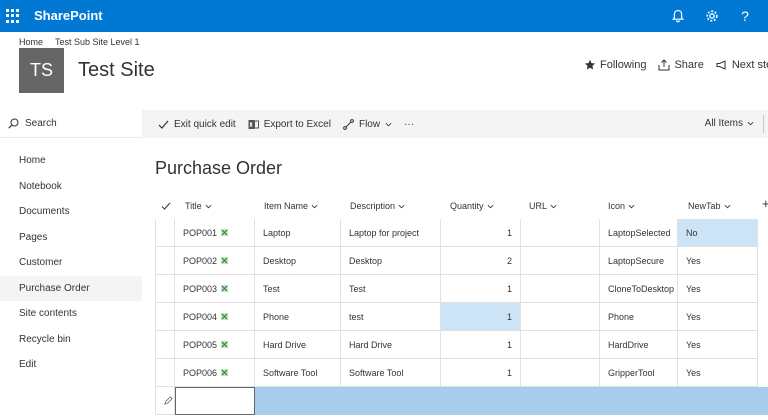 This screenshot has height=420, width=768. I want to click on cell-item-name: Hard Drive, so click(298, 345).